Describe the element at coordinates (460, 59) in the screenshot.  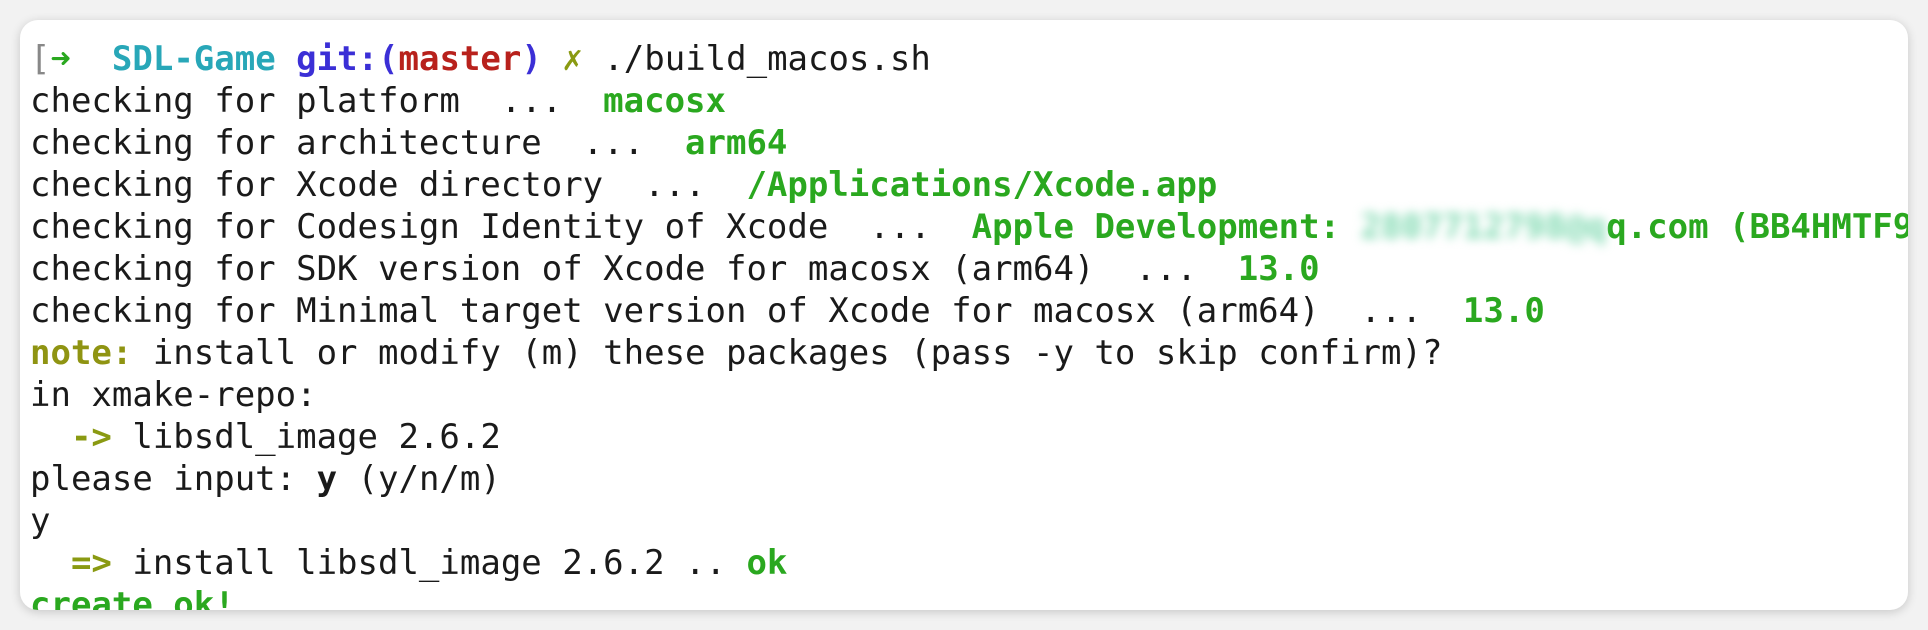
I see `prompt-branch: master` at that location.